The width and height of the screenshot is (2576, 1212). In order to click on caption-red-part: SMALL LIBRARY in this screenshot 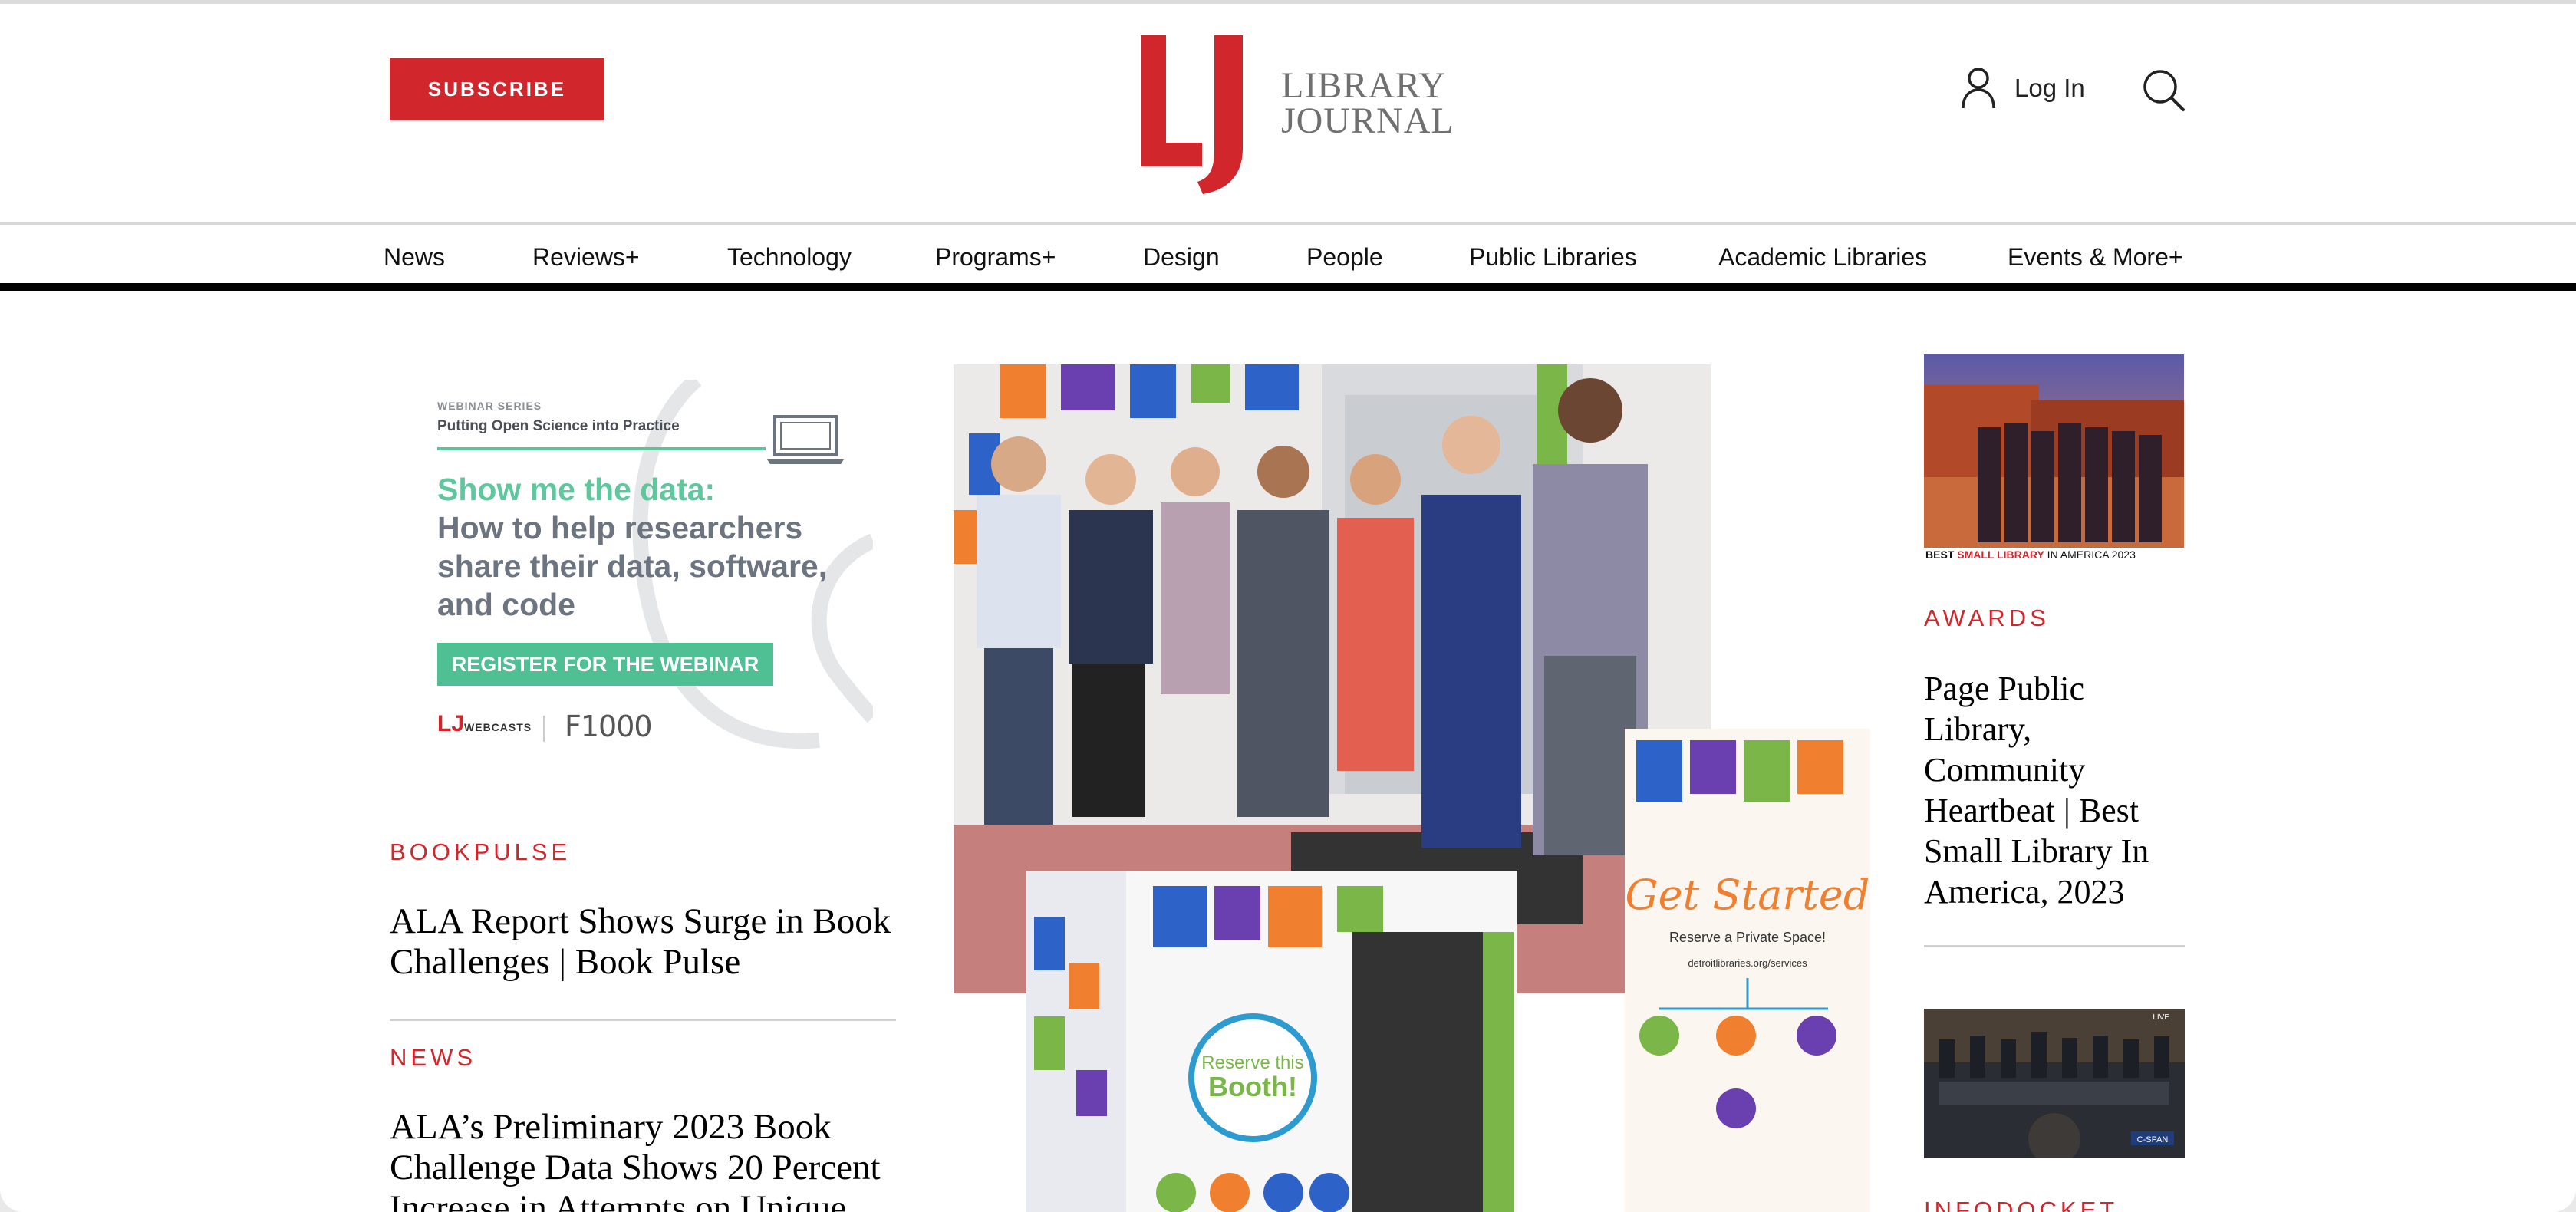, I will do `click(2000, 554)`.